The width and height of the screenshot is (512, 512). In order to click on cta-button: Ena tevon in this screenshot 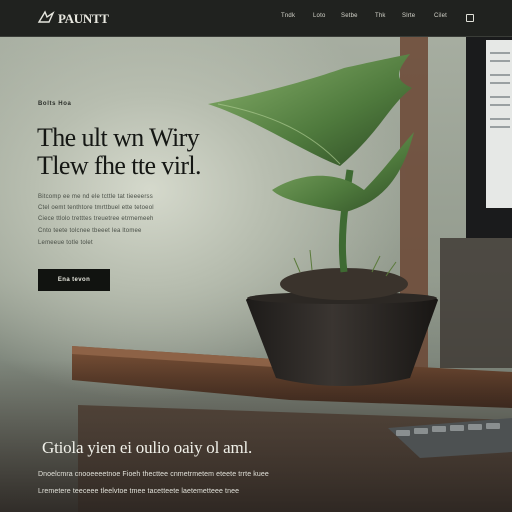, I will do `click(74, 280)`.